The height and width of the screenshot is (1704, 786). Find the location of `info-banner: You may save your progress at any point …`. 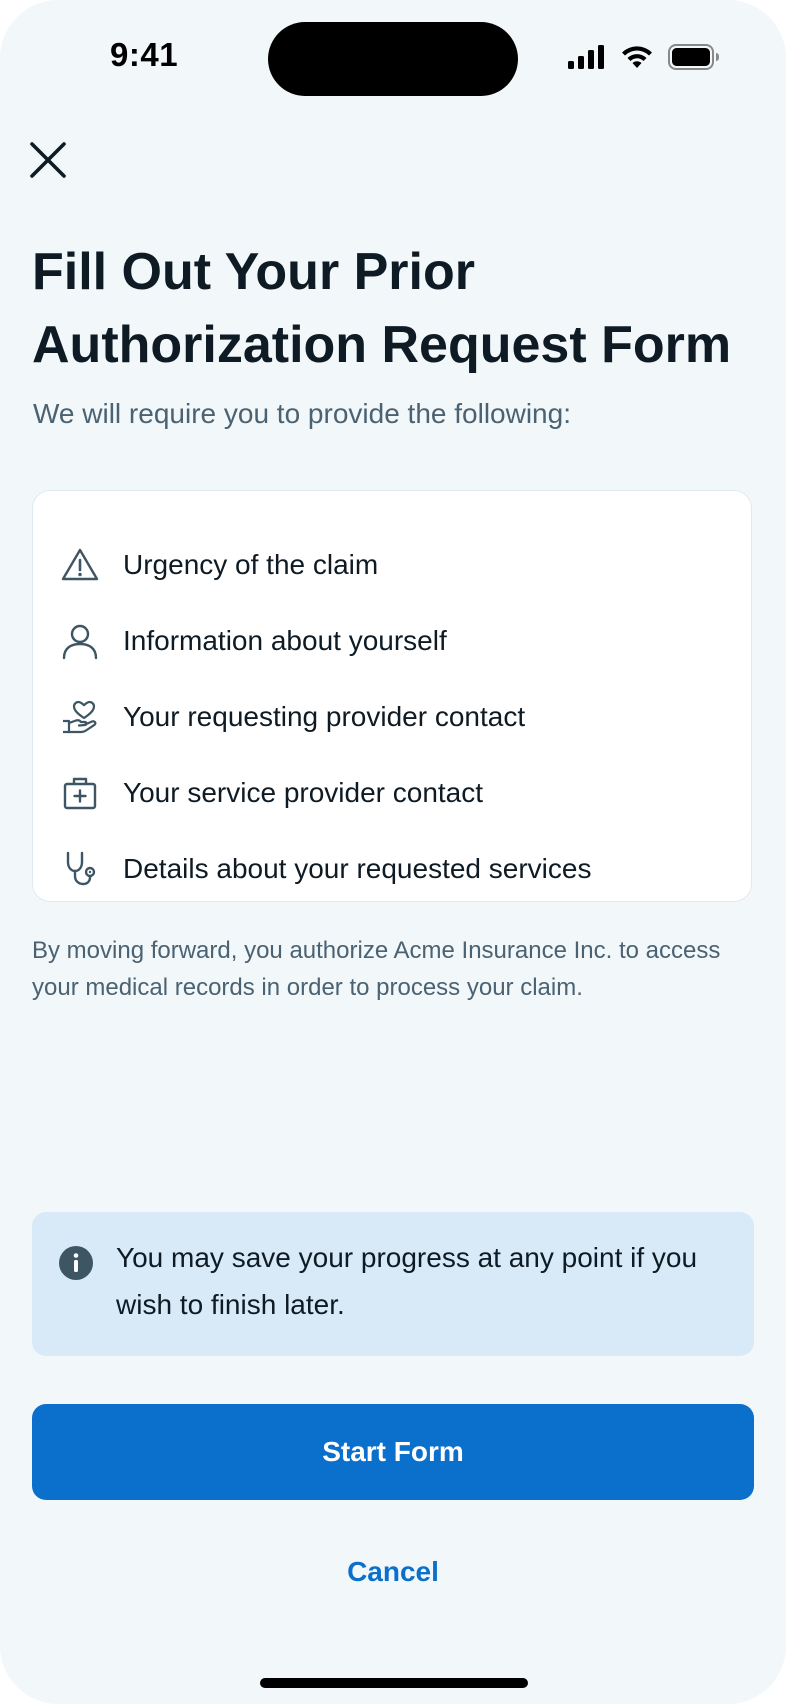

info-banner: You may save your progress at any point … is located at coordinates (393, 1284).